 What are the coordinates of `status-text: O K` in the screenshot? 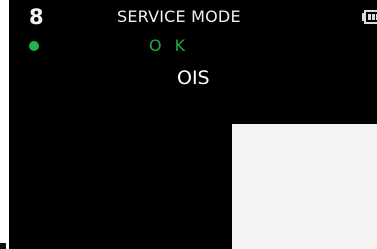 It's located at (169, 45).